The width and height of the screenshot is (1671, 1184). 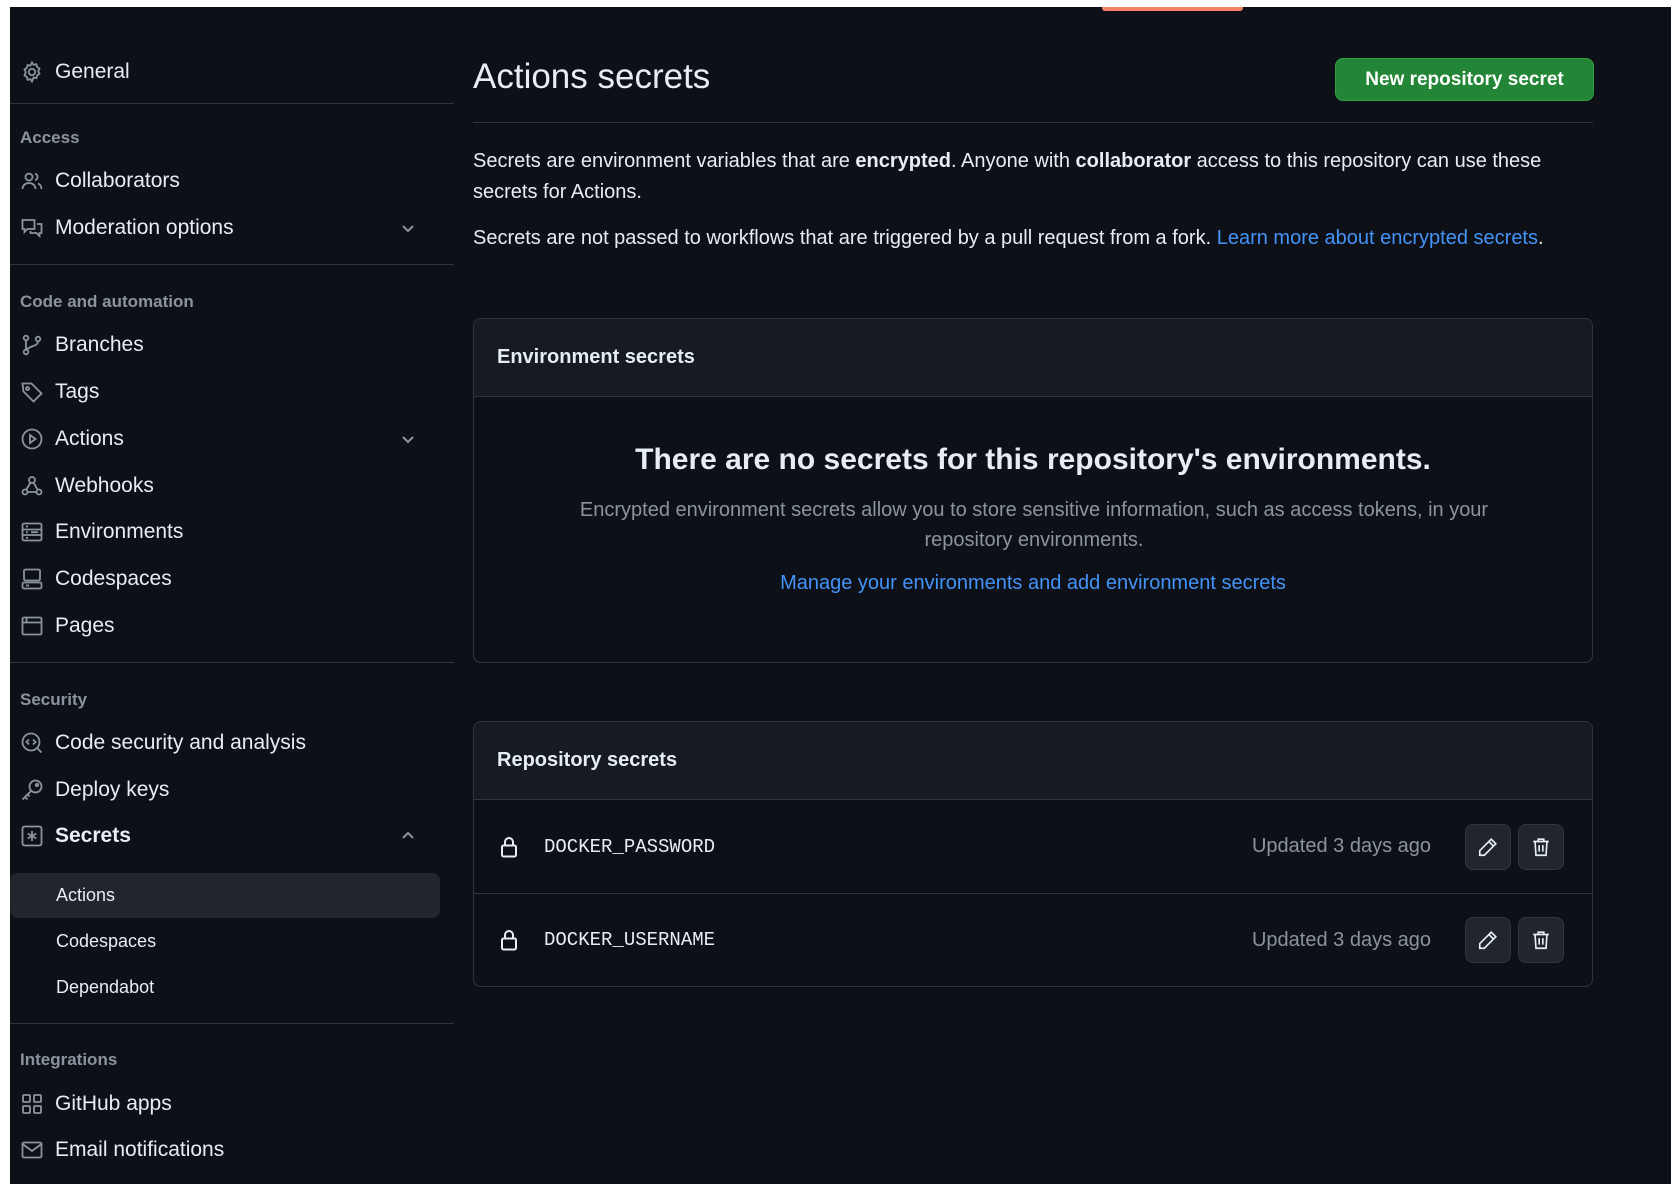 I want to click on page-title: Actions secrets, so click(x=592, y=76).